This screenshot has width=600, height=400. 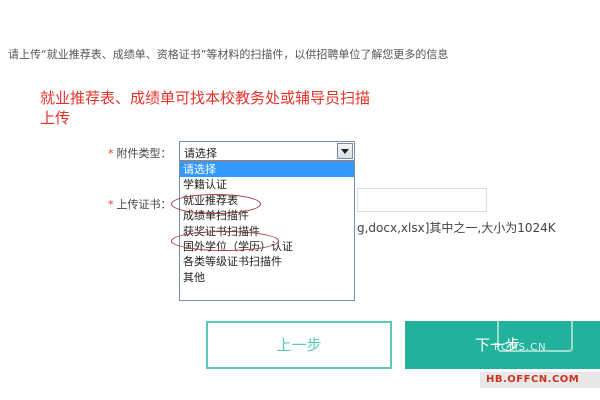 I want to click on dropdown-option-level-cert-scan: 各类等级证书扫描件, so click(x=267, y=261).